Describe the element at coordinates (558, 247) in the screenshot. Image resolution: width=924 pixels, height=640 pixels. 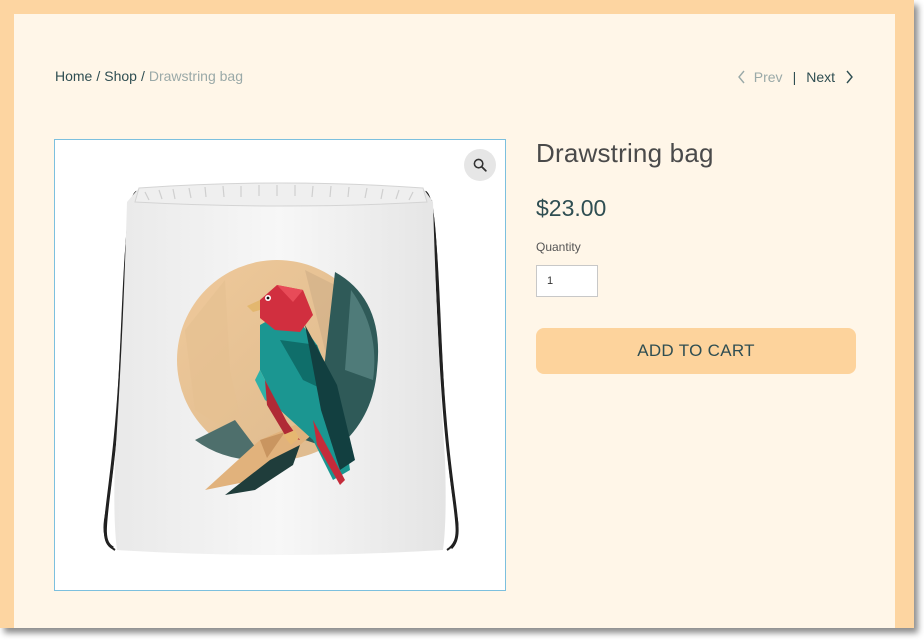
I see `quantity-label: Quantity` at that location.